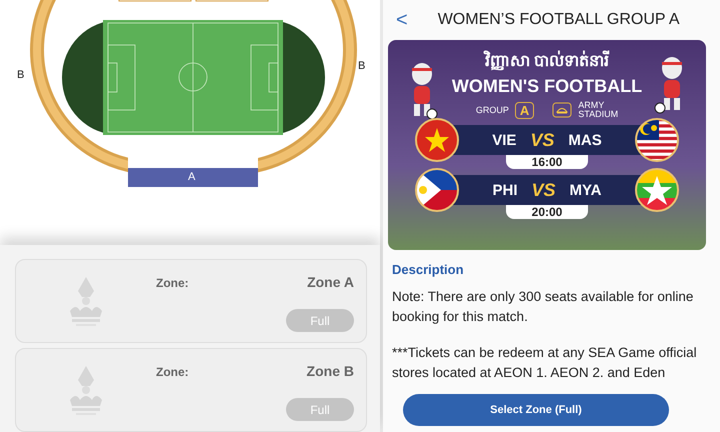 The width and height of the screenshot is (720, 432). Describe the element at coordinates (545, 363) in the screenshot. I see `description-text: ***Tickets can be redeem at any SEA Game official stores located at AEON 1. AEON 2. and Eden` at that location.